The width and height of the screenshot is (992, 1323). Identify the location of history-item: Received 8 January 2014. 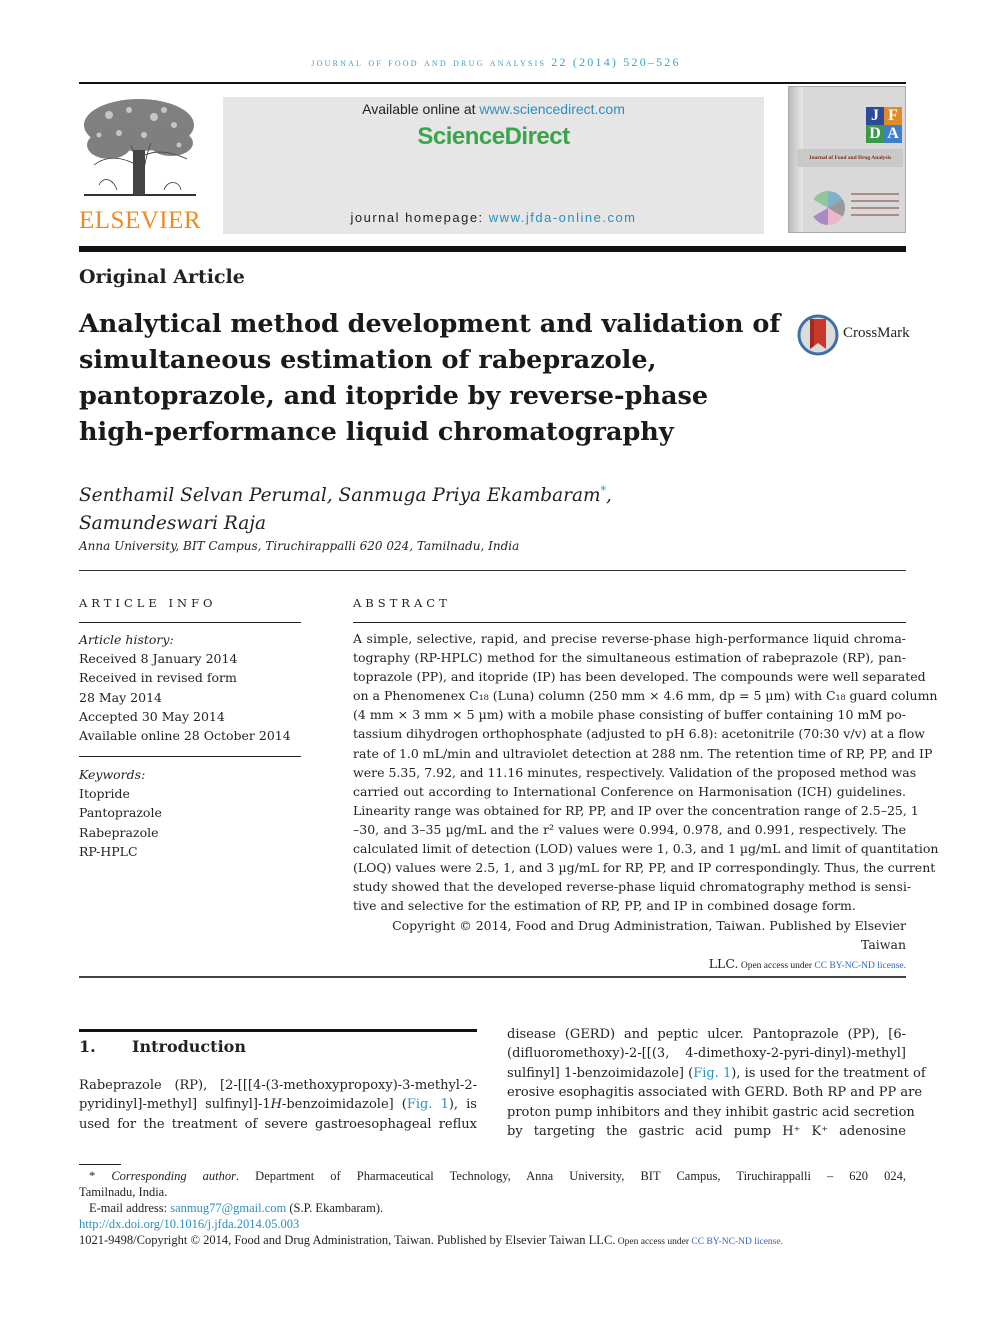
(158, 659).